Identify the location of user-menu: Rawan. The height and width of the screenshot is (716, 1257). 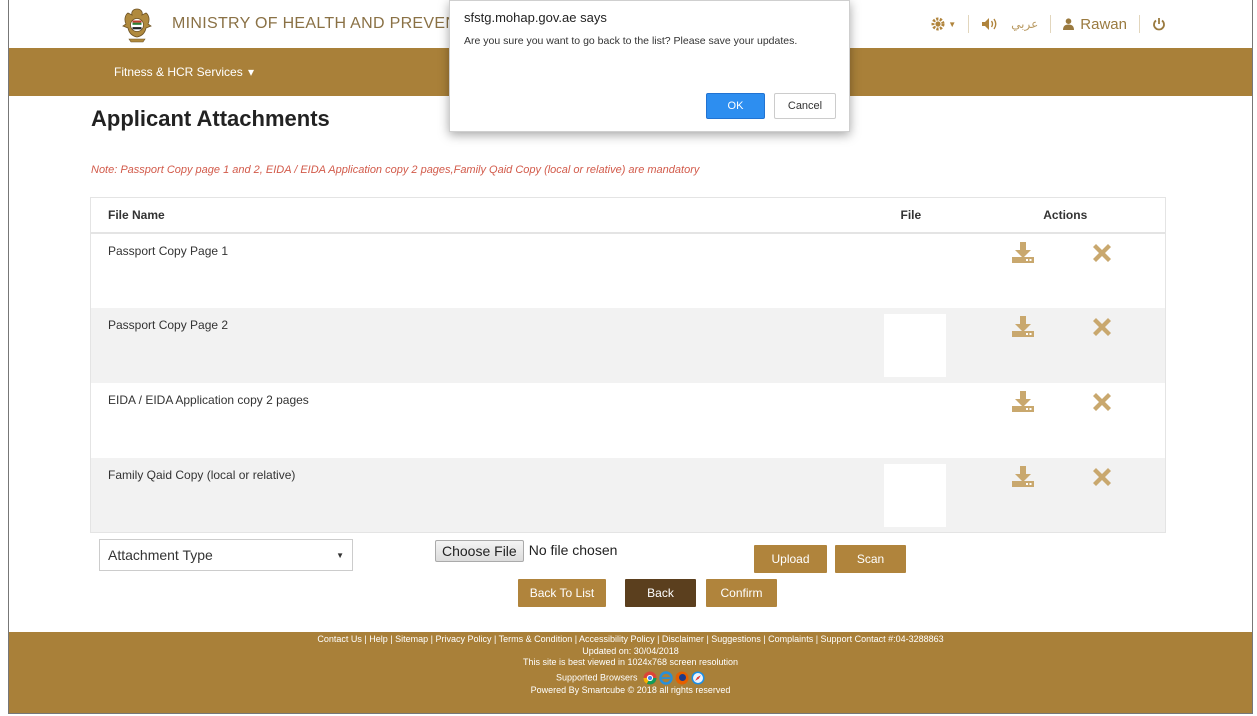
(1095, 24).